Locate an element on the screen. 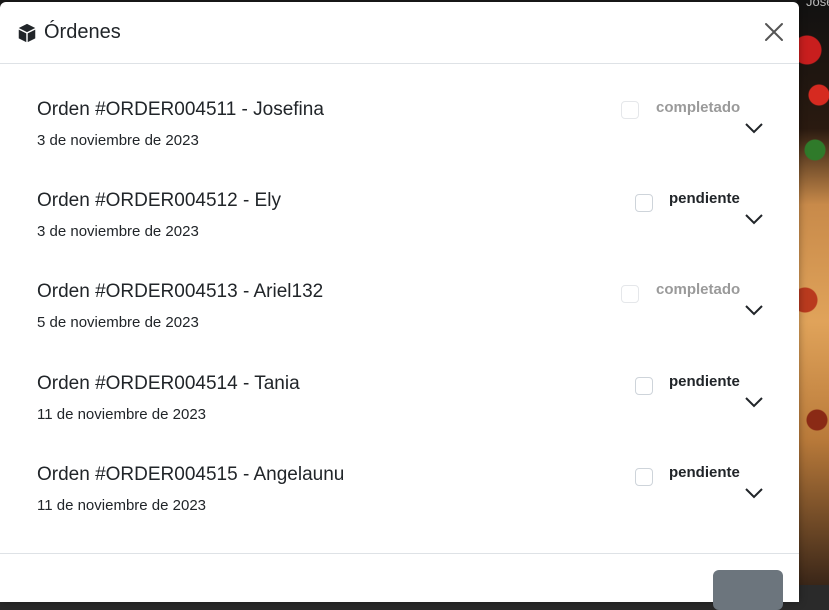 This screenshot has height=610, width=829. modal-title-group: Órdenes is located at coordinates (68, 32).